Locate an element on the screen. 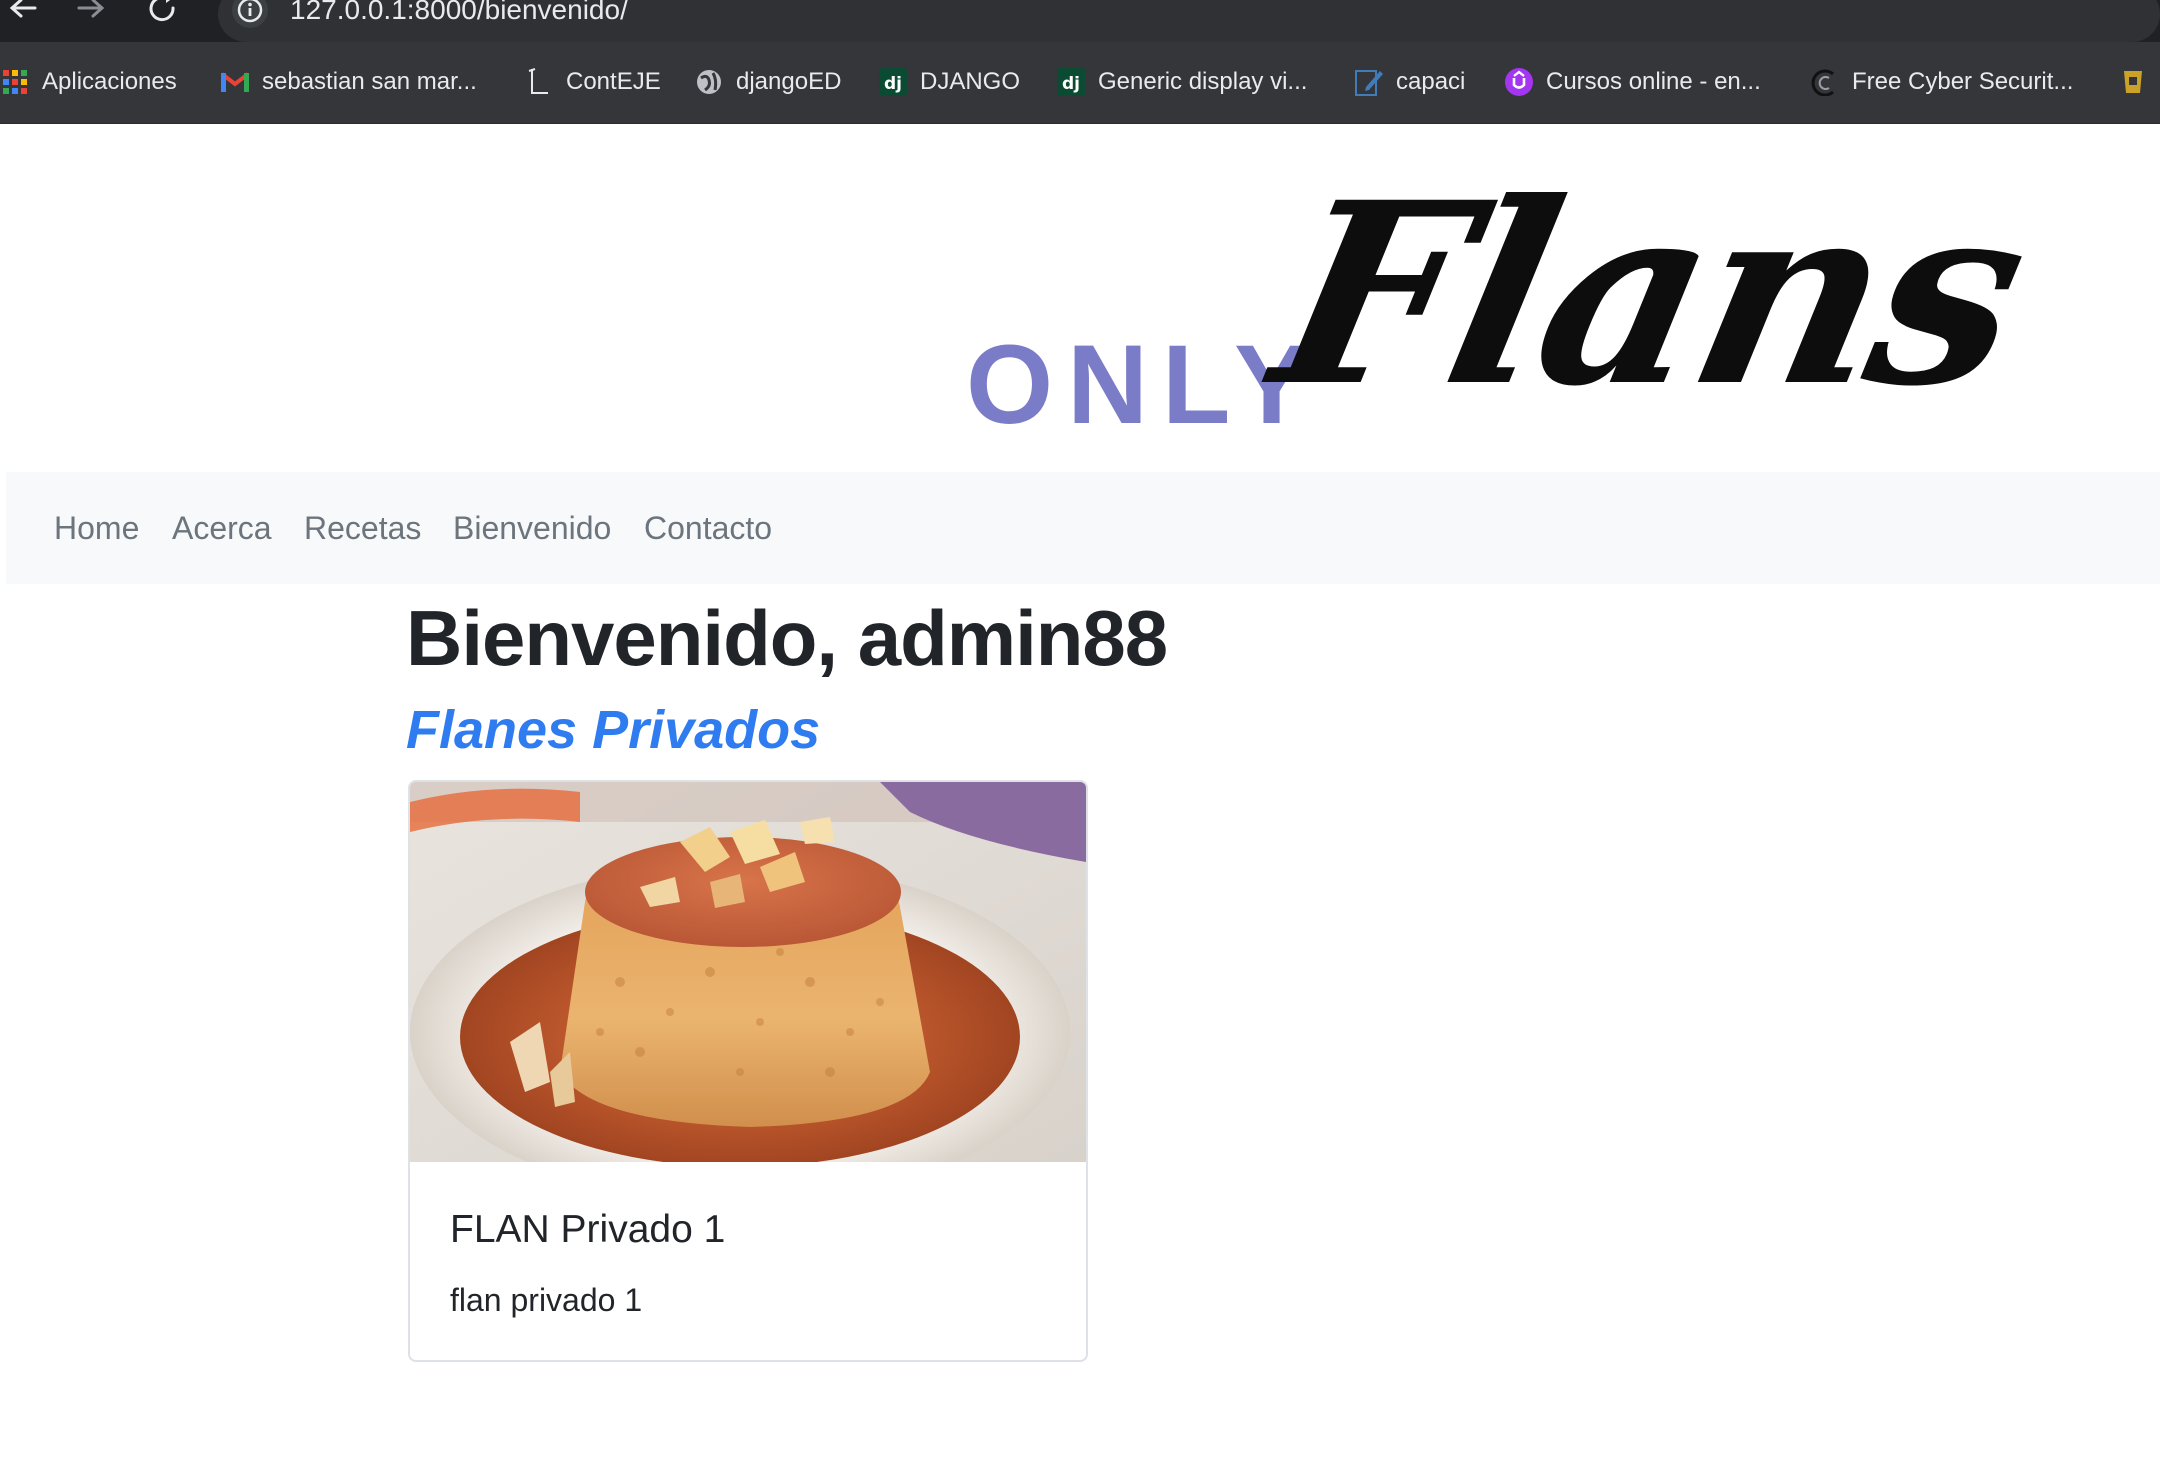  edit-icon is located at coordinates (1369, 82).